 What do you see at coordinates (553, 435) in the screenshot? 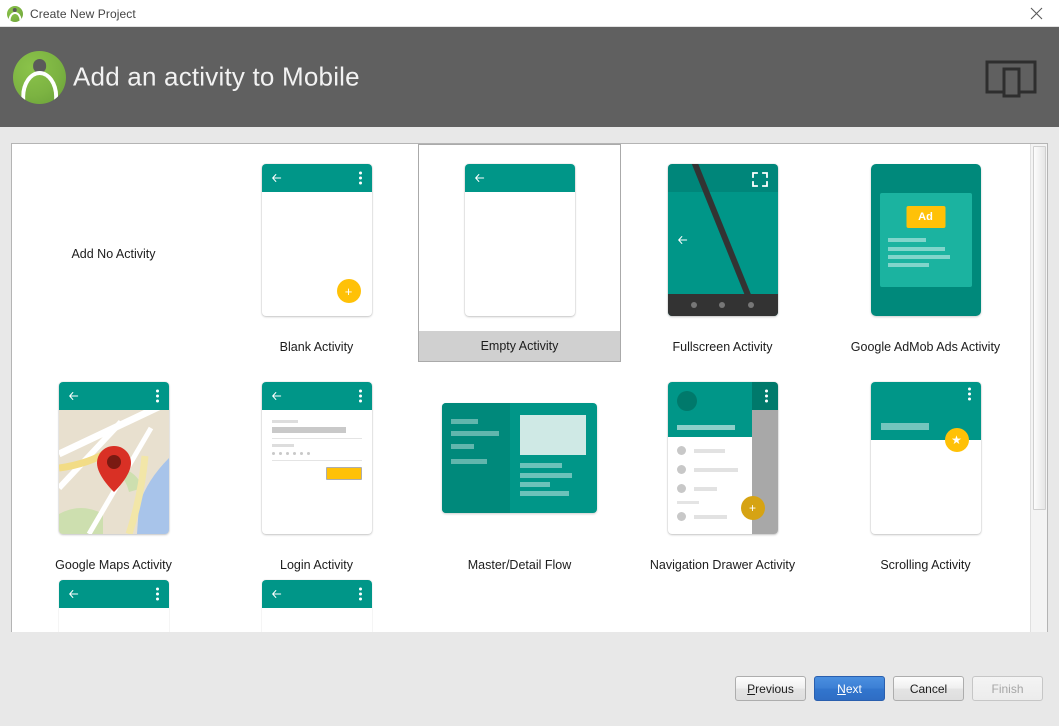
I see `detail-card` at bounding box center [553, 435].